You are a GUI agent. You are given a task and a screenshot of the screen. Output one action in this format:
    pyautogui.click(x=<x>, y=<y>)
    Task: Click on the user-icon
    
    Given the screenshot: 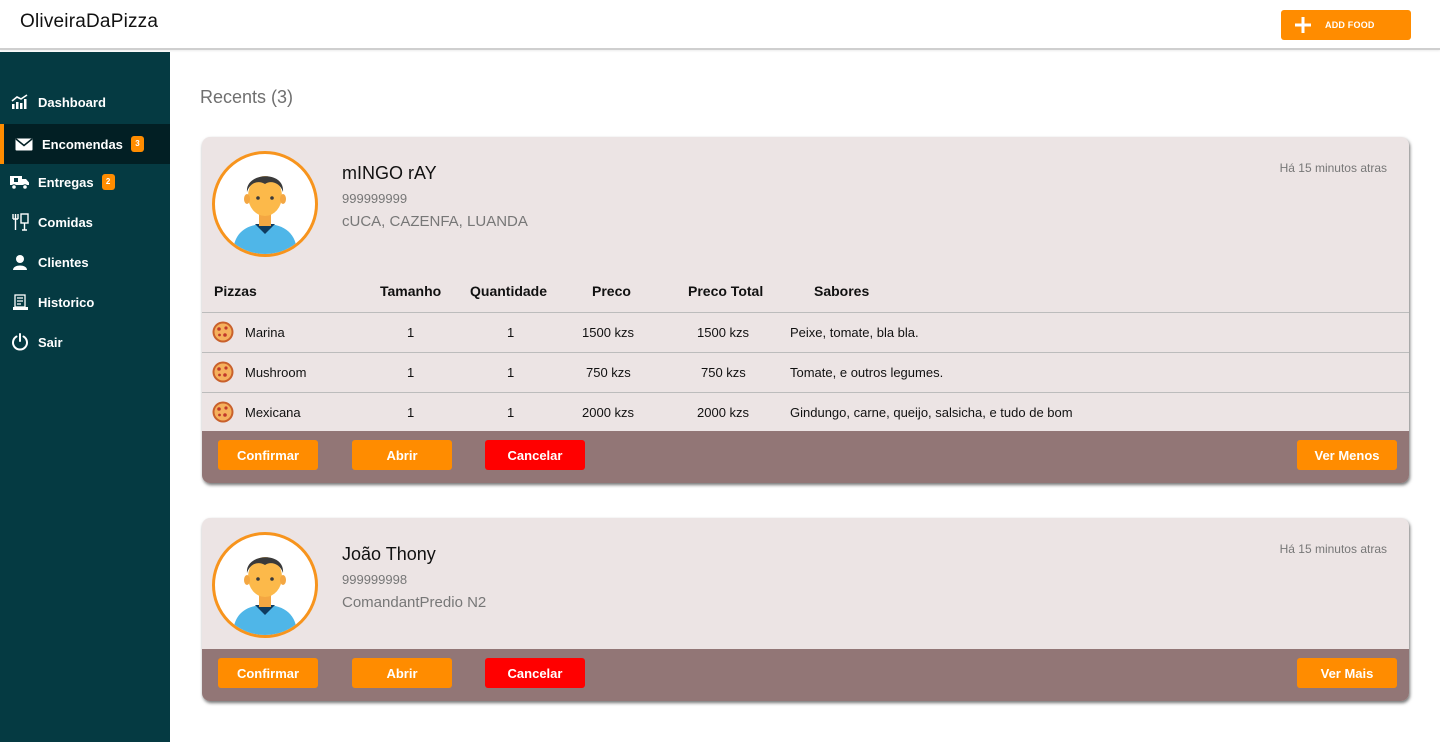 What is the action you would take?
    pyautogui.click(x=19, y=262)
    